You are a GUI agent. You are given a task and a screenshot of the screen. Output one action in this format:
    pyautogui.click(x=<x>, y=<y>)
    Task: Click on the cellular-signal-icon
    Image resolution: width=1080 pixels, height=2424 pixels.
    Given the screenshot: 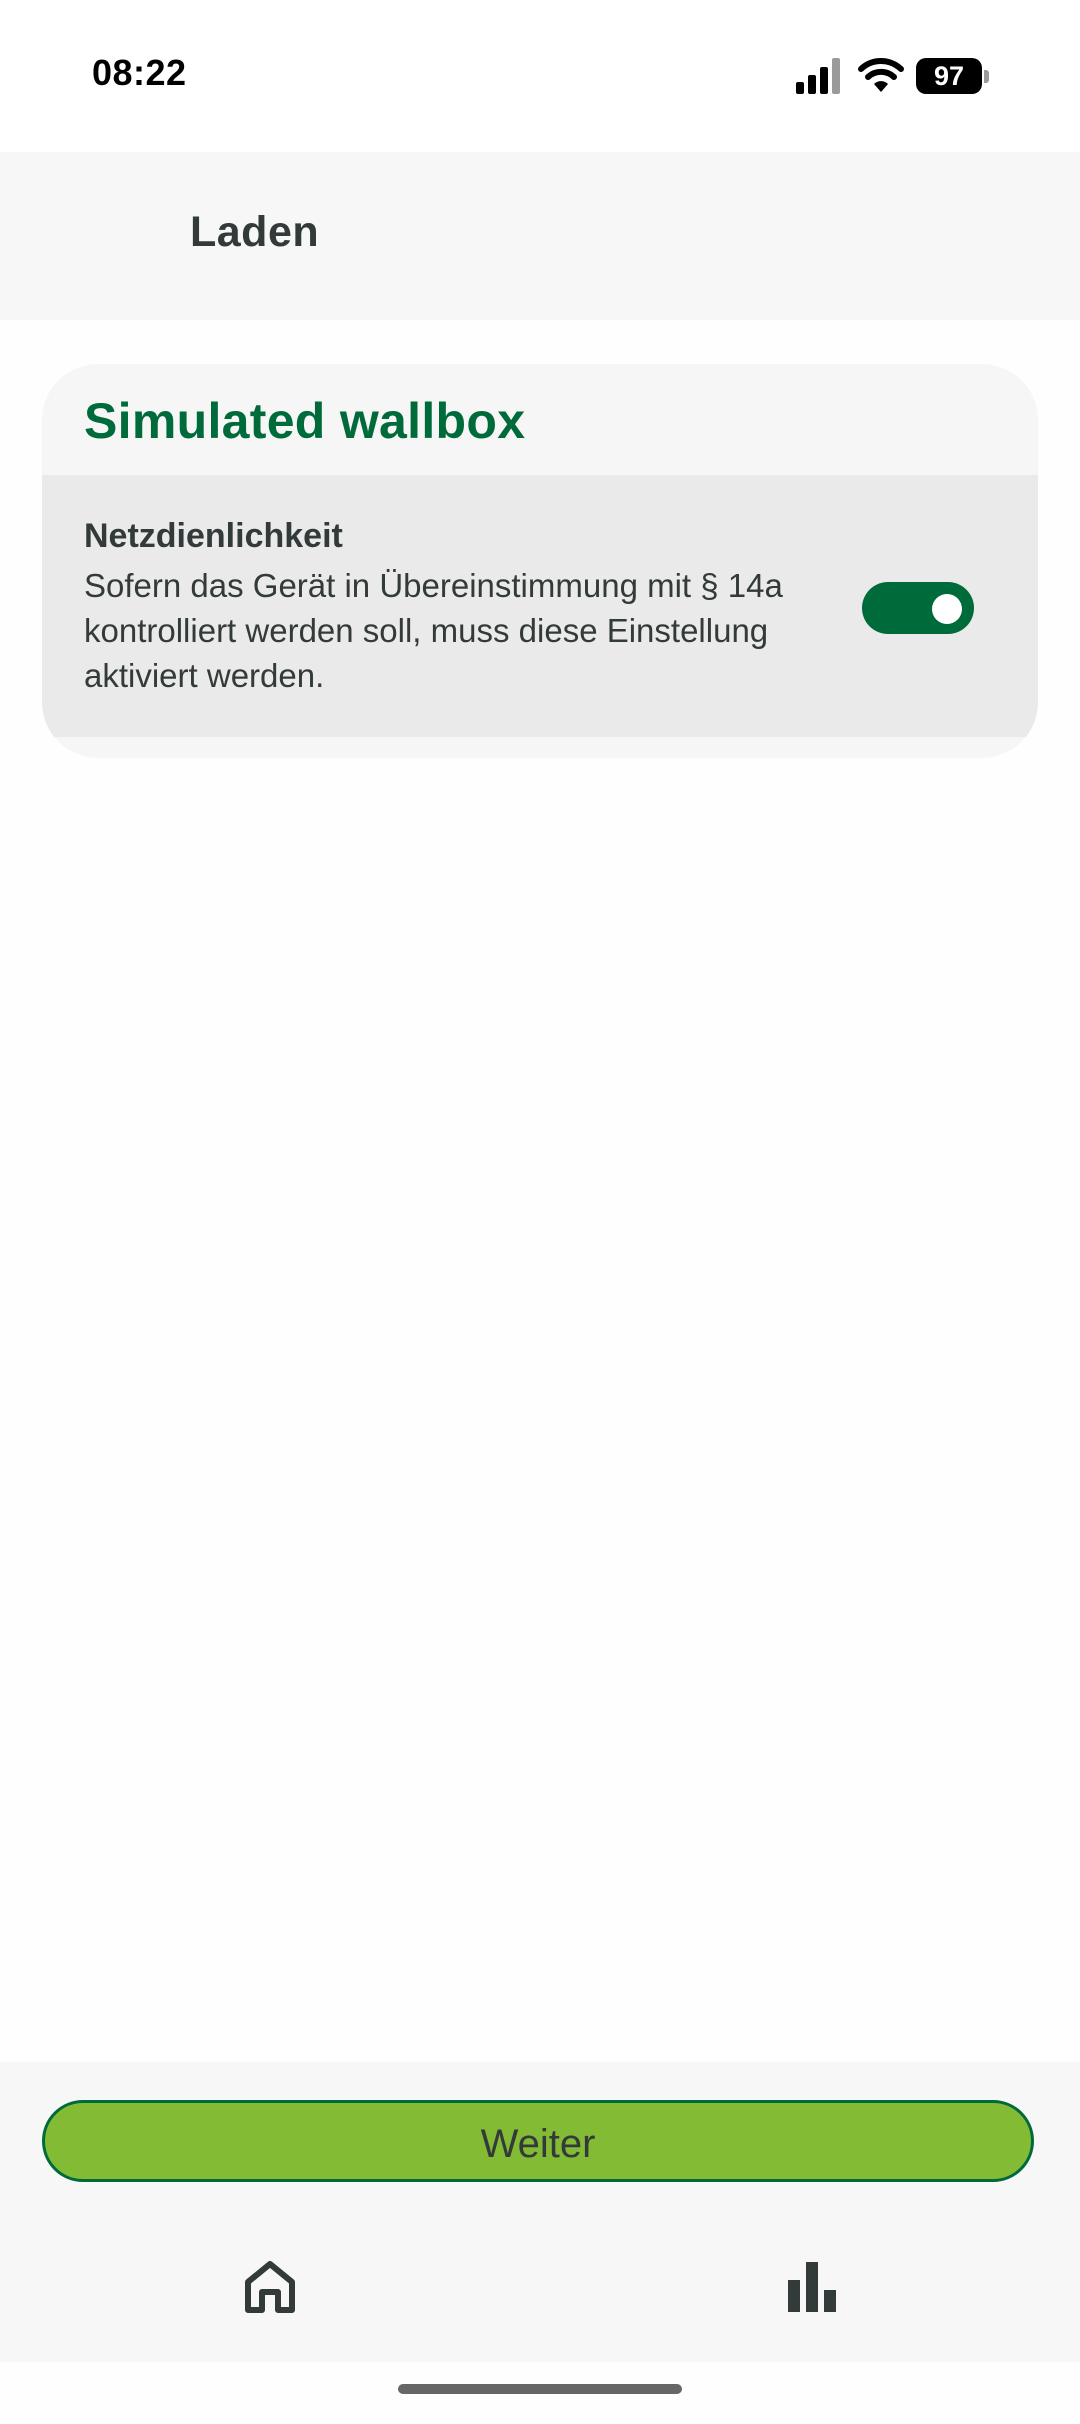 What is the action you would take?
    pyautogui.click(x=820, y=76)
    